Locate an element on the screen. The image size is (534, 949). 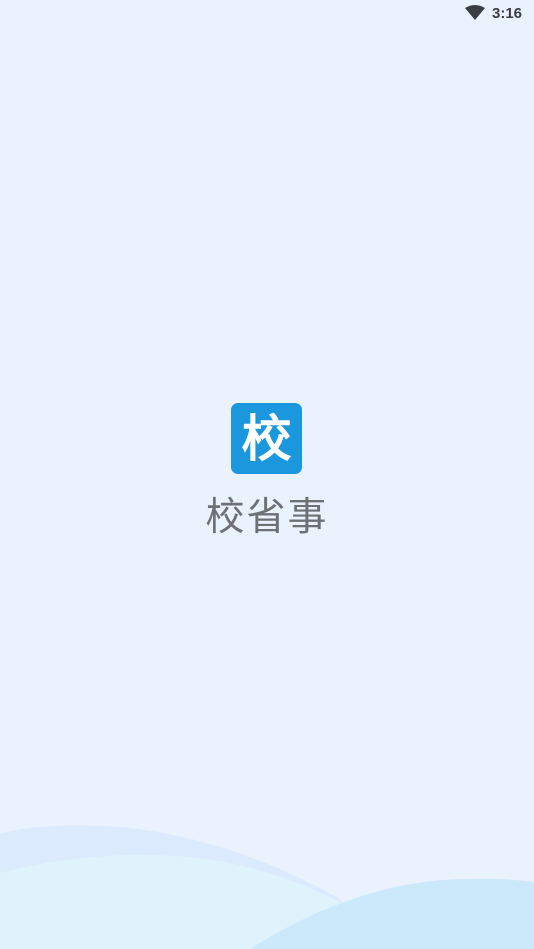
app-name: 校省事 is located at coordinates (267, 517).